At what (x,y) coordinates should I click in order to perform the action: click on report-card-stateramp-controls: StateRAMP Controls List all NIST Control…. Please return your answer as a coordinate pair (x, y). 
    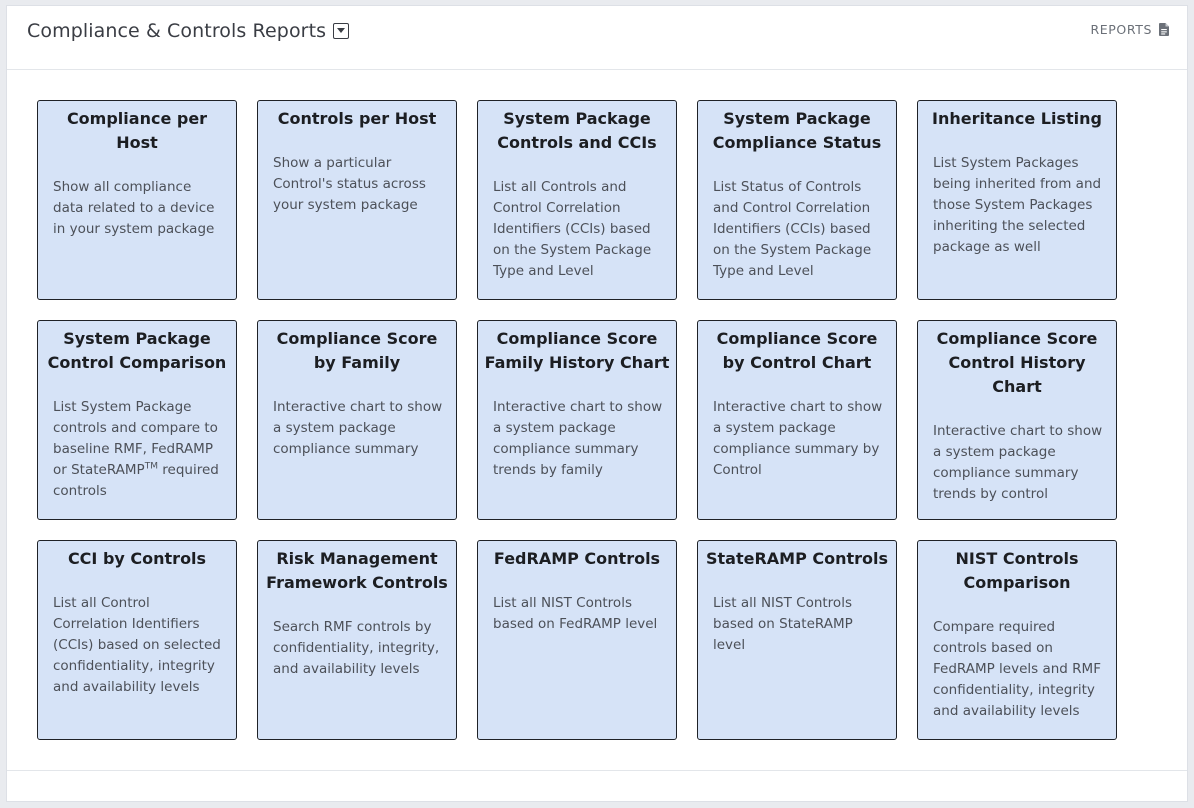
    Looking at the image, I should click on (797, 640).